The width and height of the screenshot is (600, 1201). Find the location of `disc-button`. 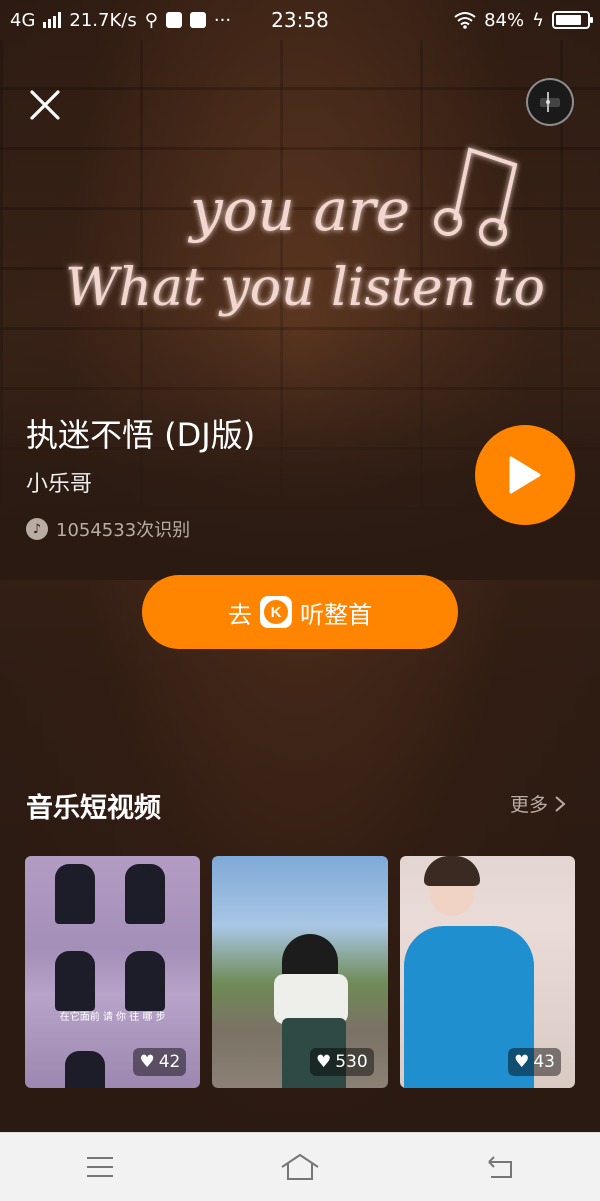

disc-button is located at coordinates (550, 102).